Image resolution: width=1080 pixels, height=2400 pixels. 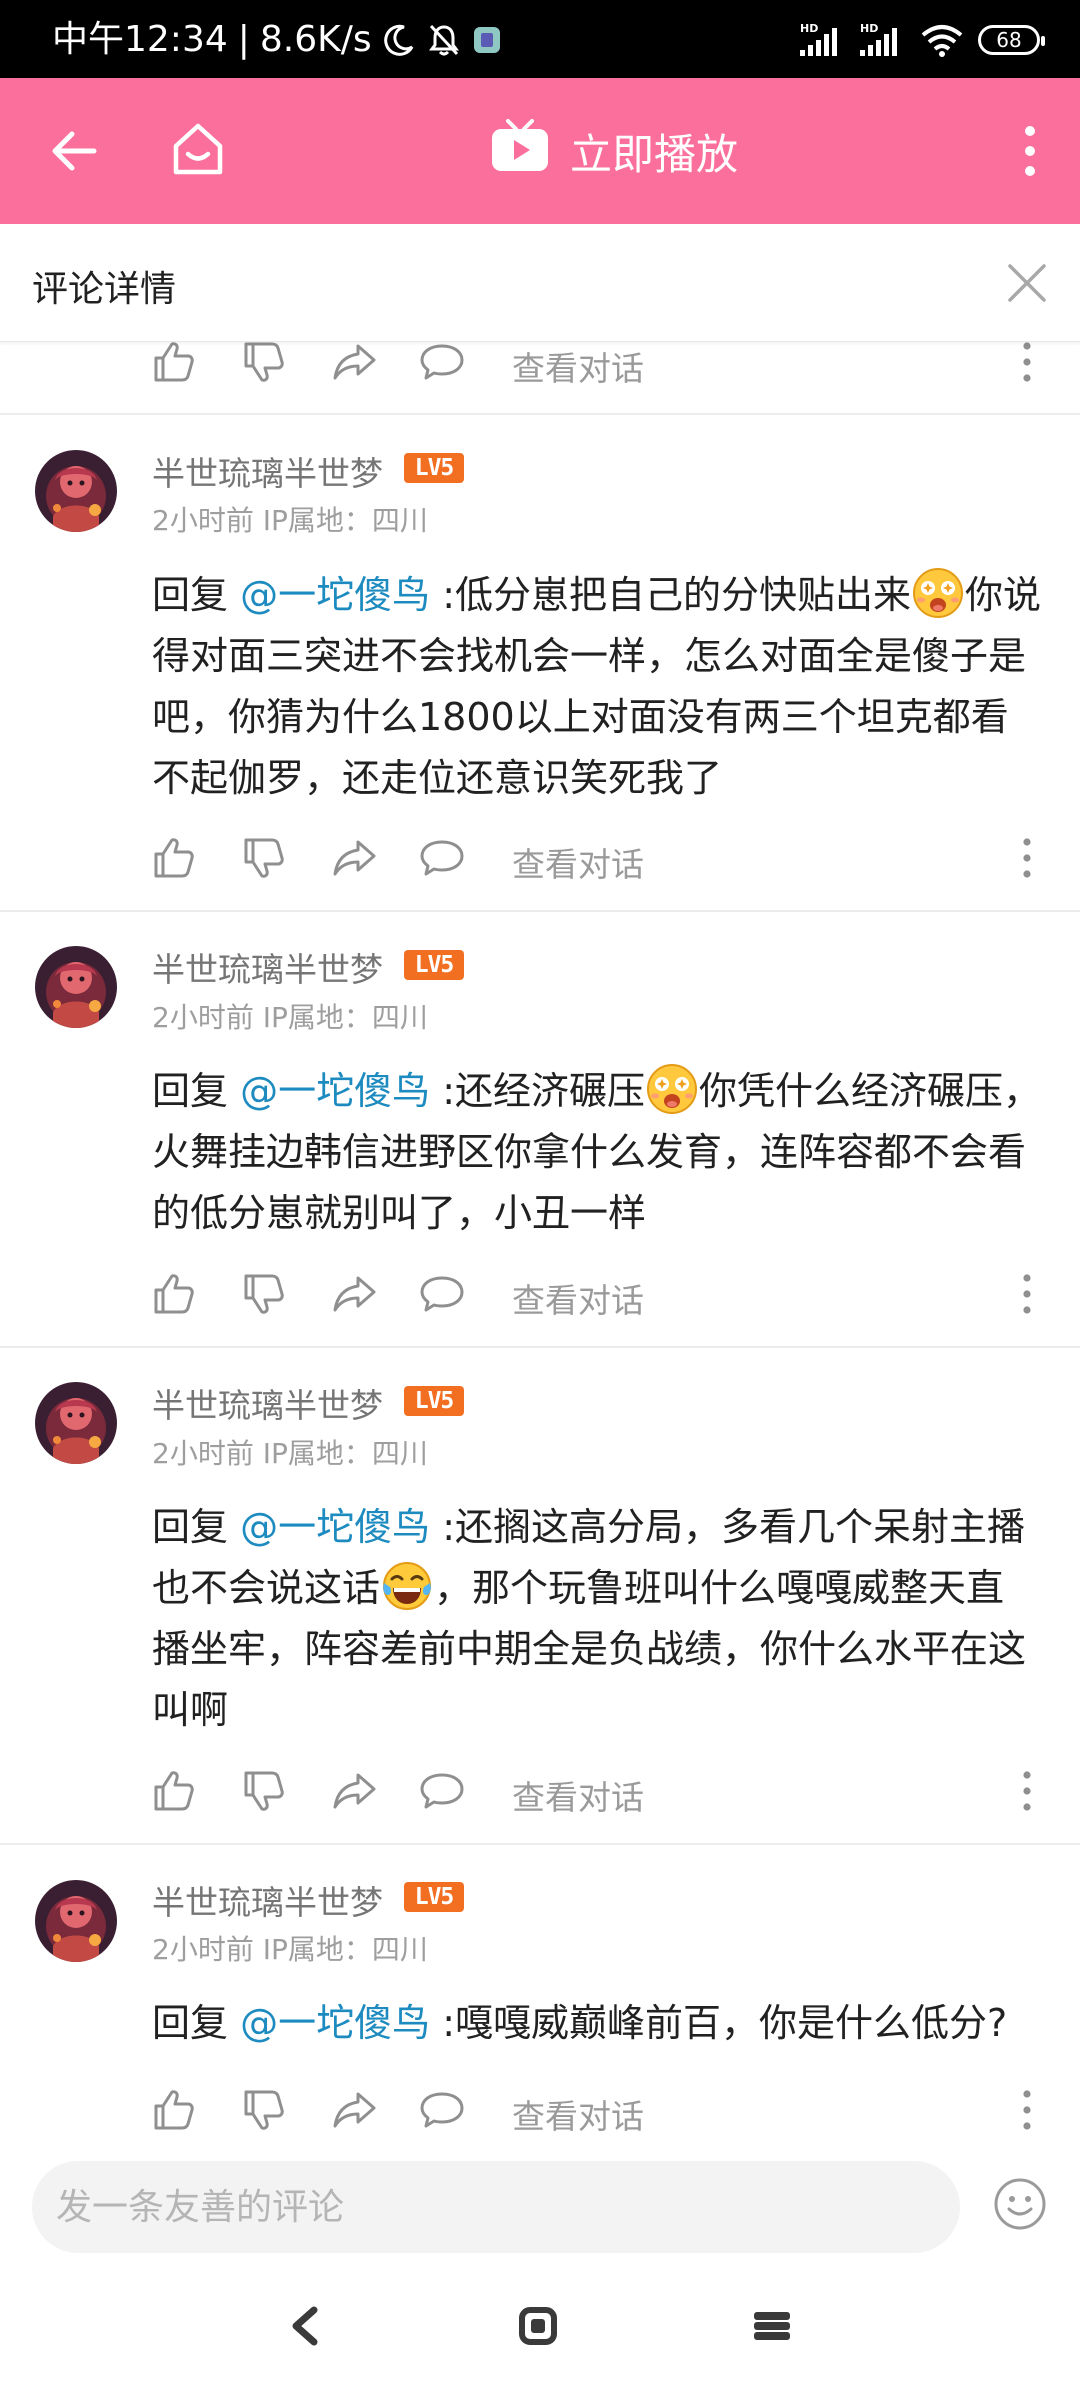 I want to click on comment-text: 回复 @一坨傻鸟 :嘎嘎威巅峰前百，你是什么低分?, so click(x=597, y=2023).